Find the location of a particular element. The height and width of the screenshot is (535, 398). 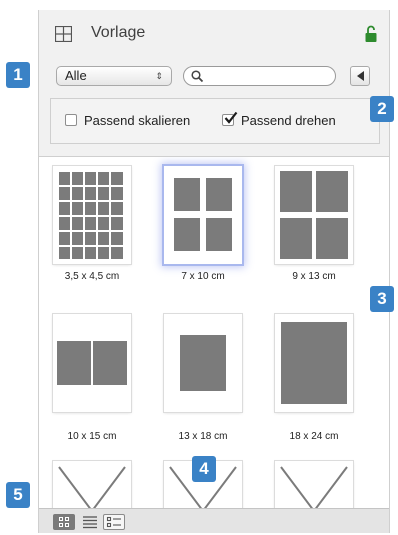

template-label-6: 18 x 24 cm is located at coordinates (314, 436).